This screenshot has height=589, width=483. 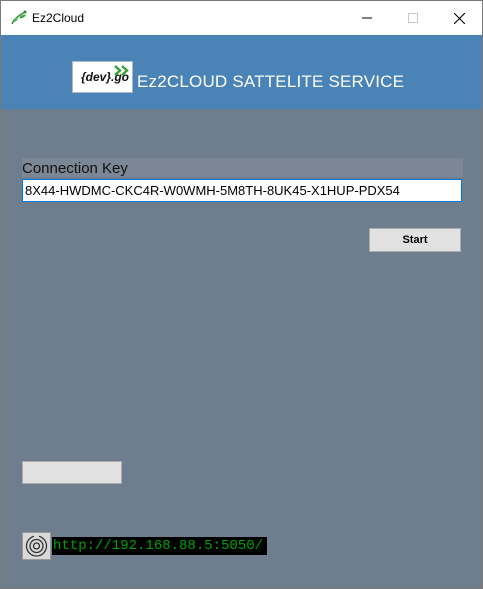 I want to click on minimize-icon, so click(x=367, y=18).